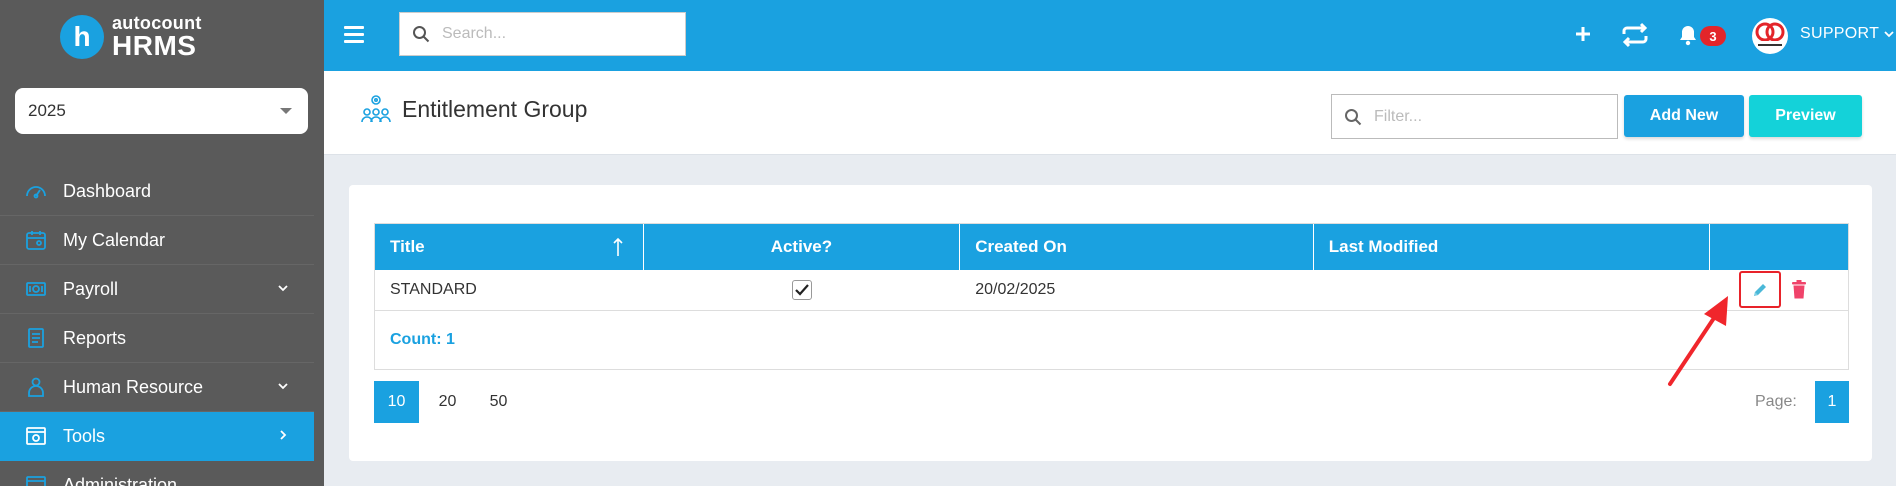 The image size is (1896, 486). I want to click on group-icon, so click(376, 109).